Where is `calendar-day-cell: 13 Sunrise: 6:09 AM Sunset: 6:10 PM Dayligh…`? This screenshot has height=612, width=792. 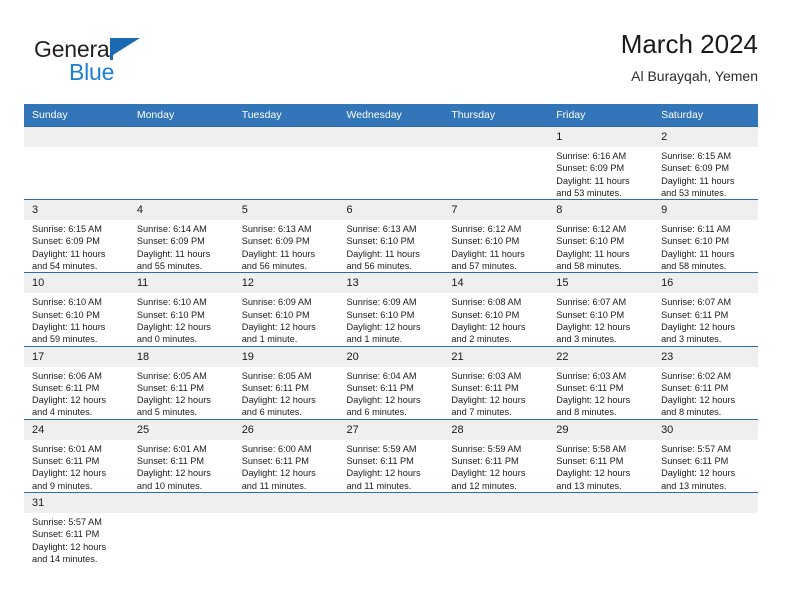 calendar-day-cell: 13 Sunrise: 6:09 AM Sunset: 6:10 PM Dayligh… is located at coordinates (391, 309).